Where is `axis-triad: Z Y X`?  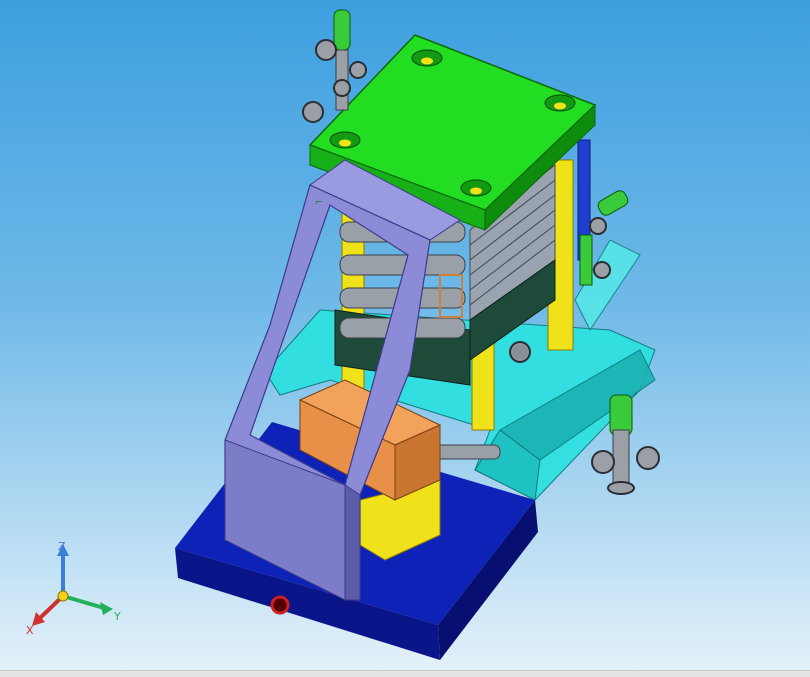 axis-triad: Z Y X is located at coordinates (73, 588).